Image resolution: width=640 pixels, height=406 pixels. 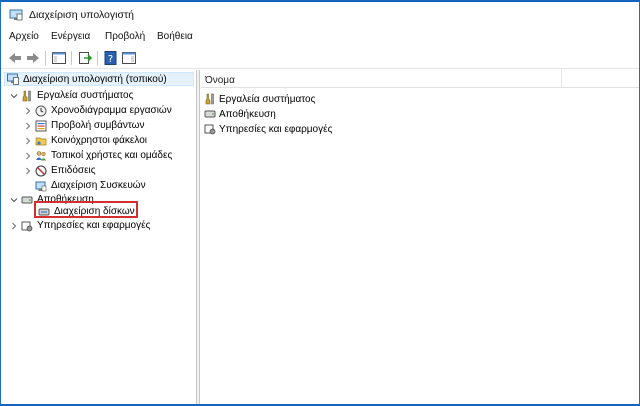 What do you see at coordinates (81, 15) in the screenshot?
I see `window-title: Διαχείριση υπολογιστή` at bounding box center [81, 15].